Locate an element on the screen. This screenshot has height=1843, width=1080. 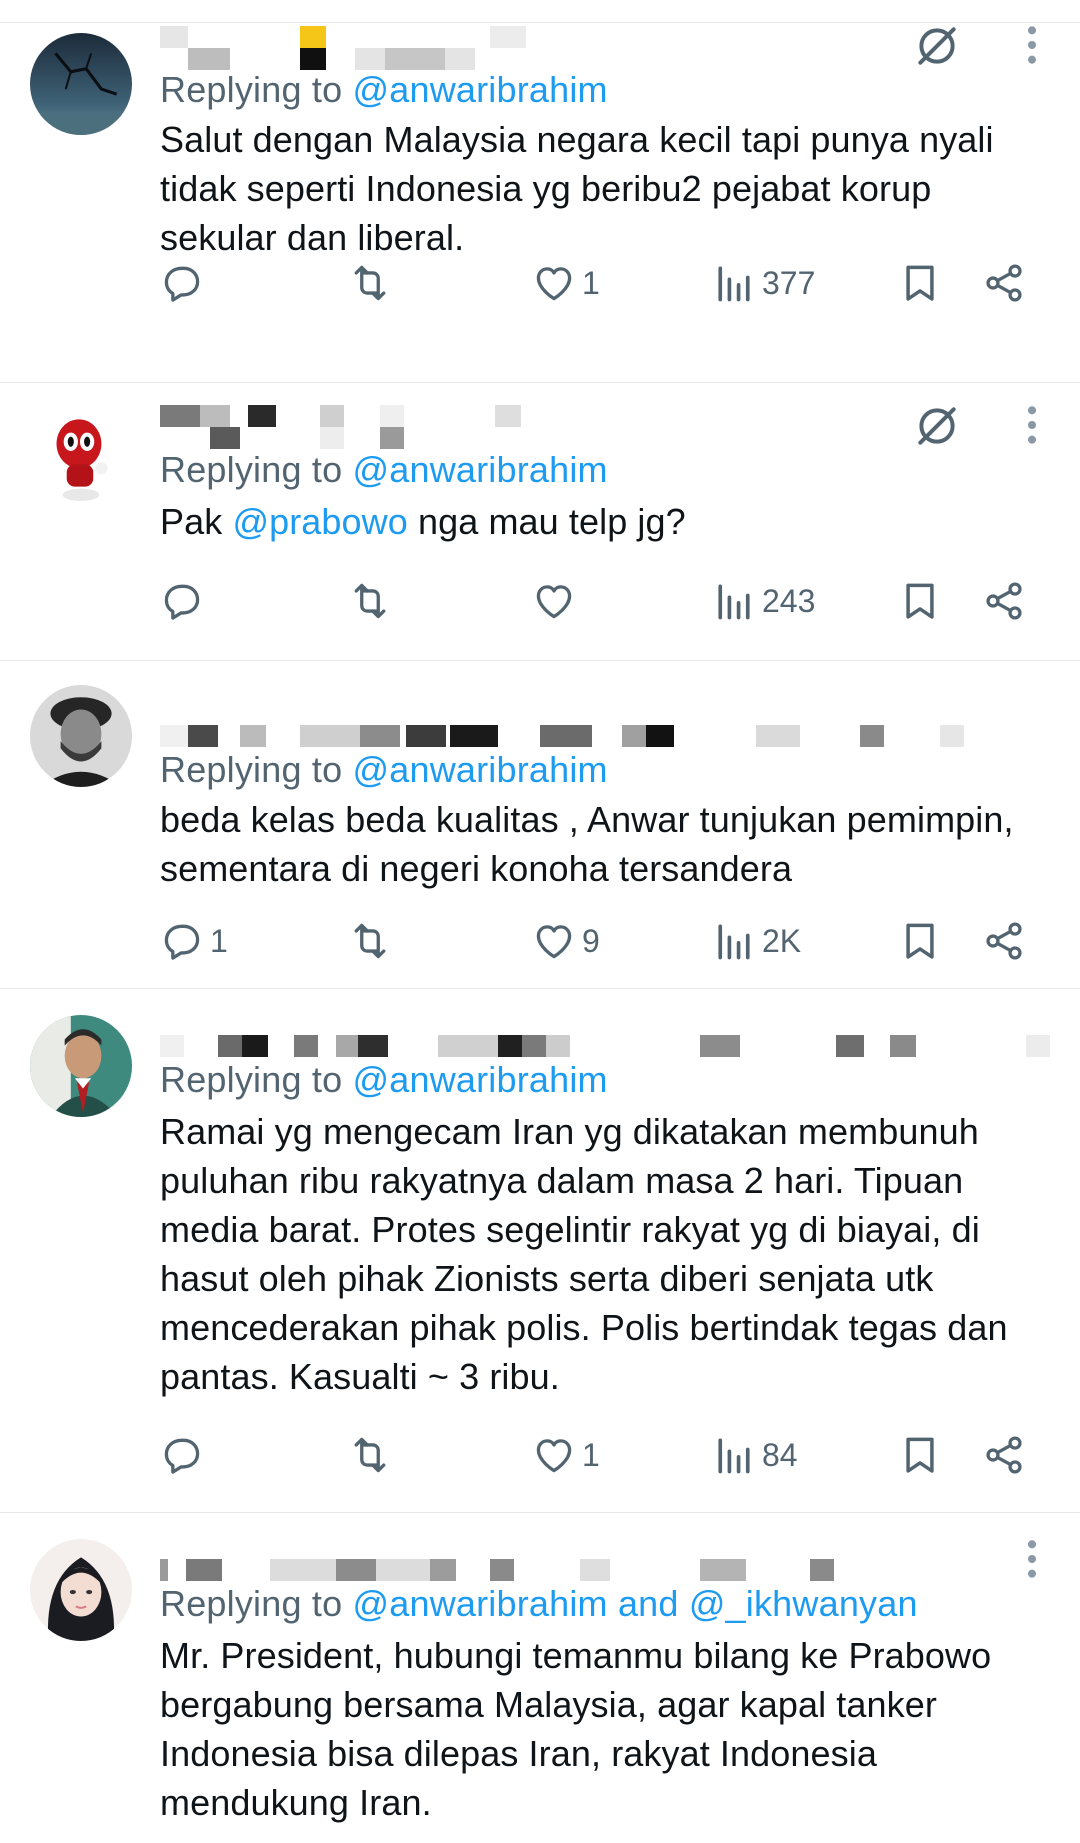
reply-text-part: Pak is located at coordinates (196, 521).